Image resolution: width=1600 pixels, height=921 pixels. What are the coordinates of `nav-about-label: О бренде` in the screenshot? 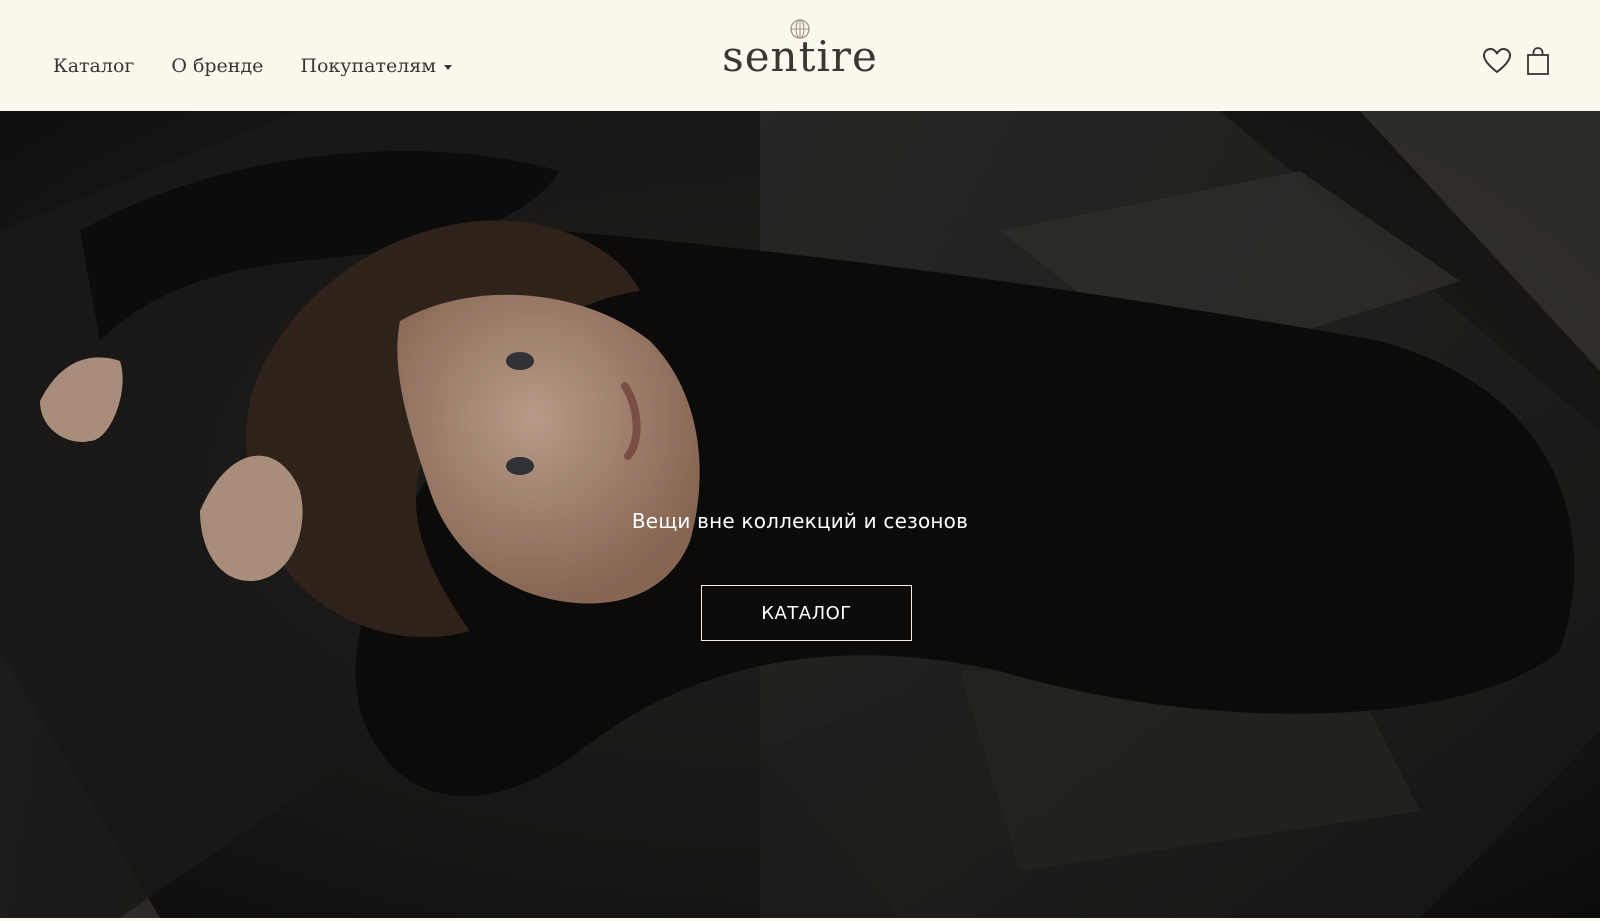 It's located at (217, 66).